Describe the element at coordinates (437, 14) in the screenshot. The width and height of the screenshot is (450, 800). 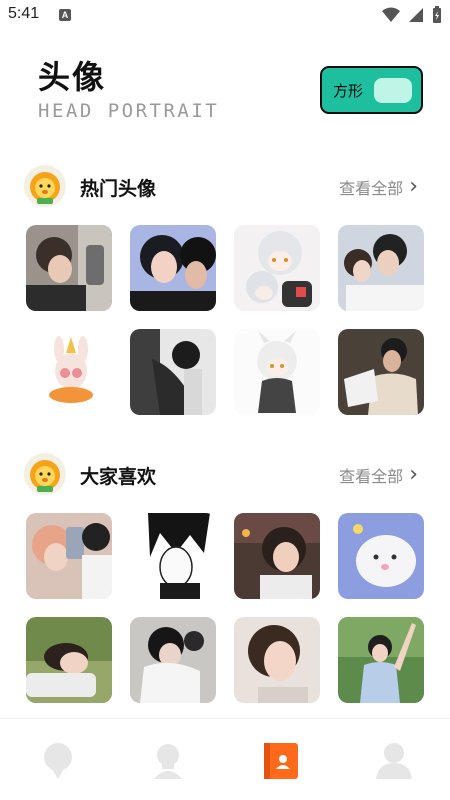
I see `battery-icon` at that location.